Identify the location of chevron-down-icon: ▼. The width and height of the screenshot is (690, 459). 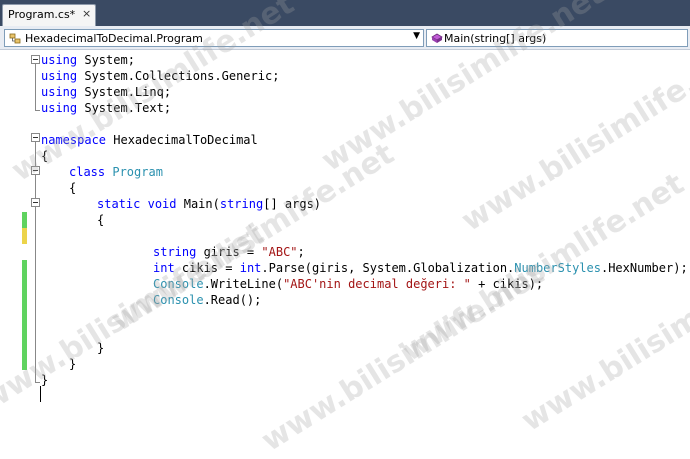
(416, 36).